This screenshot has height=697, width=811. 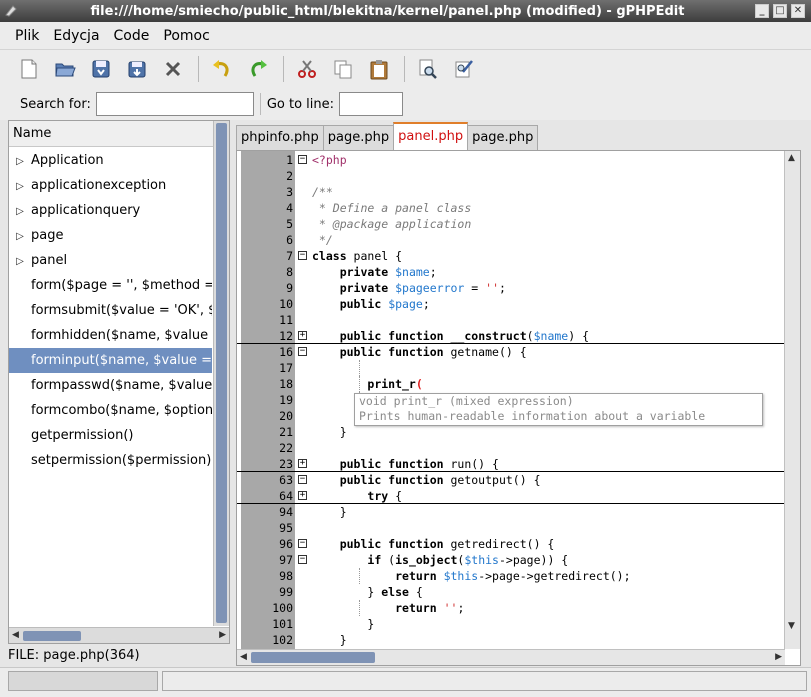 What do you see at coordinates (110, 435) in the screenshot?
I see `tree-function-item: getpermission()` at bounding box center [110, 435].